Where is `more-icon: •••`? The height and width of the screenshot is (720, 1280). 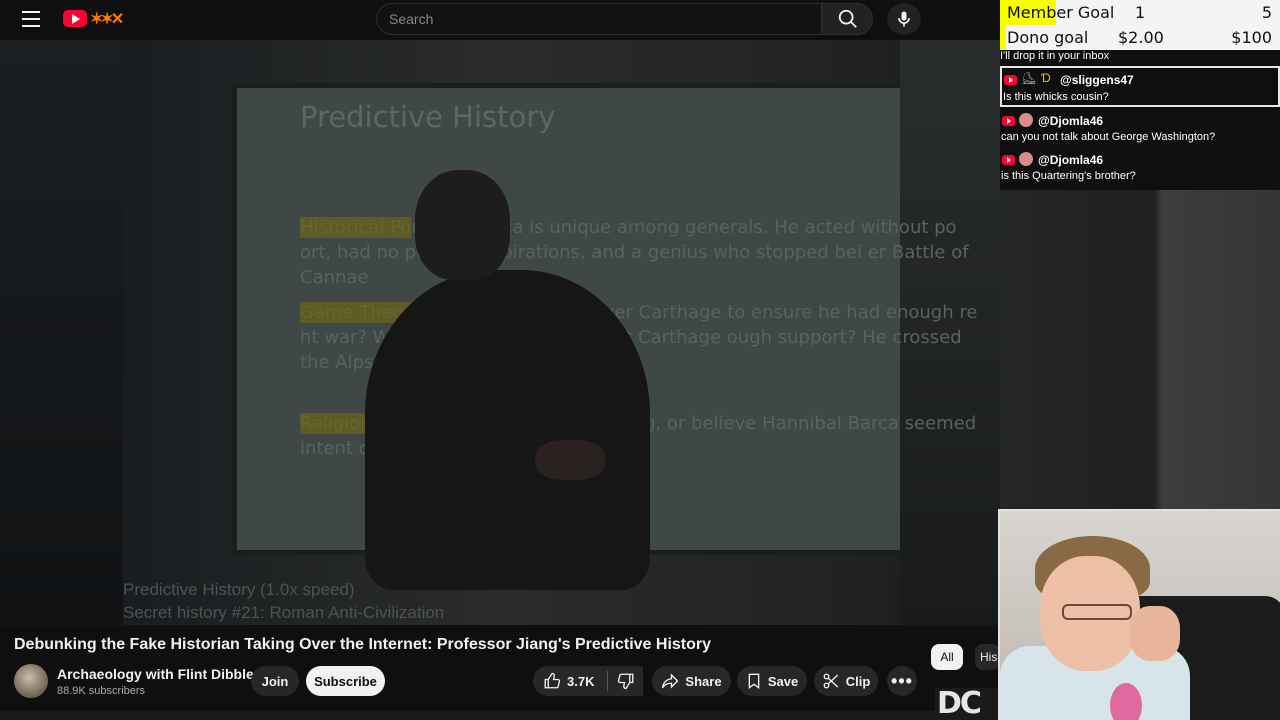 more-icon: ••• is located at coordinates (902, 680).